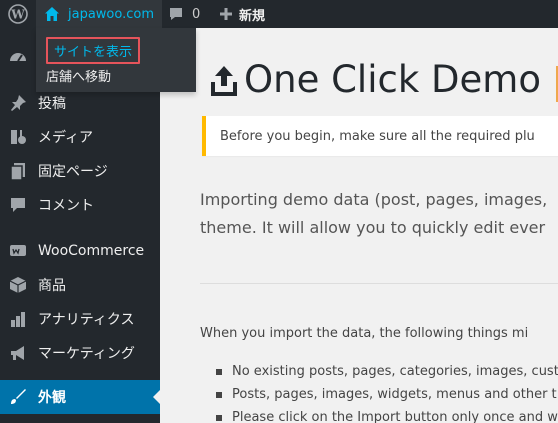 Image resolution: width=558 pixels, height=423 pixels. What do you see at coordinates (86, 320) in the screenshot?
I see `sidebar-item-label: アナリティクス` at bounding box center [86, 320].